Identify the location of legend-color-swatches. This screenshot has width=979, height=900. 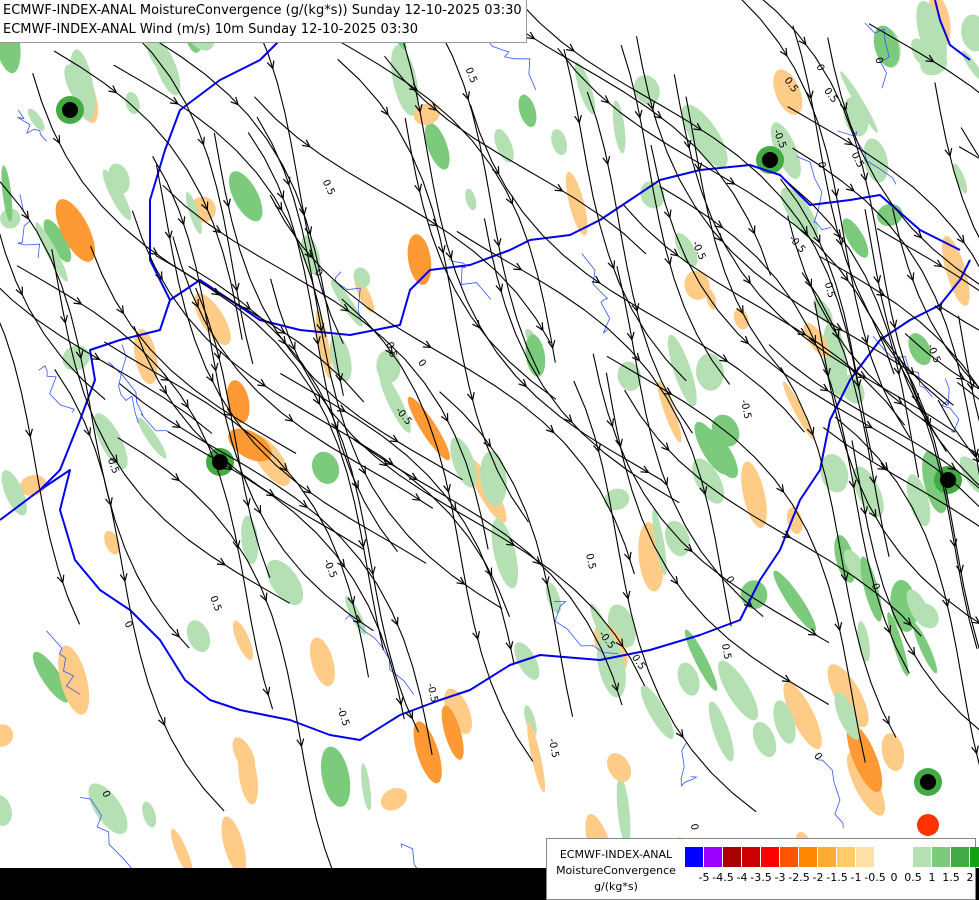
(832, 857).